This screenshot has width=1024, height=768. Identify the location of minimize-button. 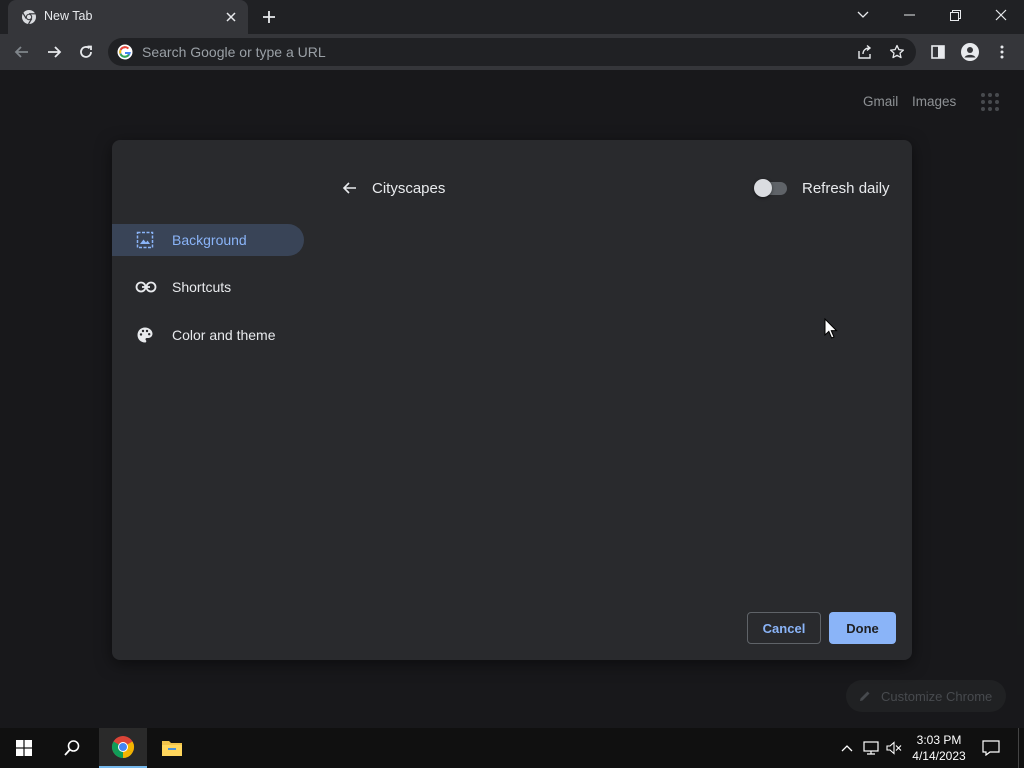
(909, 15).